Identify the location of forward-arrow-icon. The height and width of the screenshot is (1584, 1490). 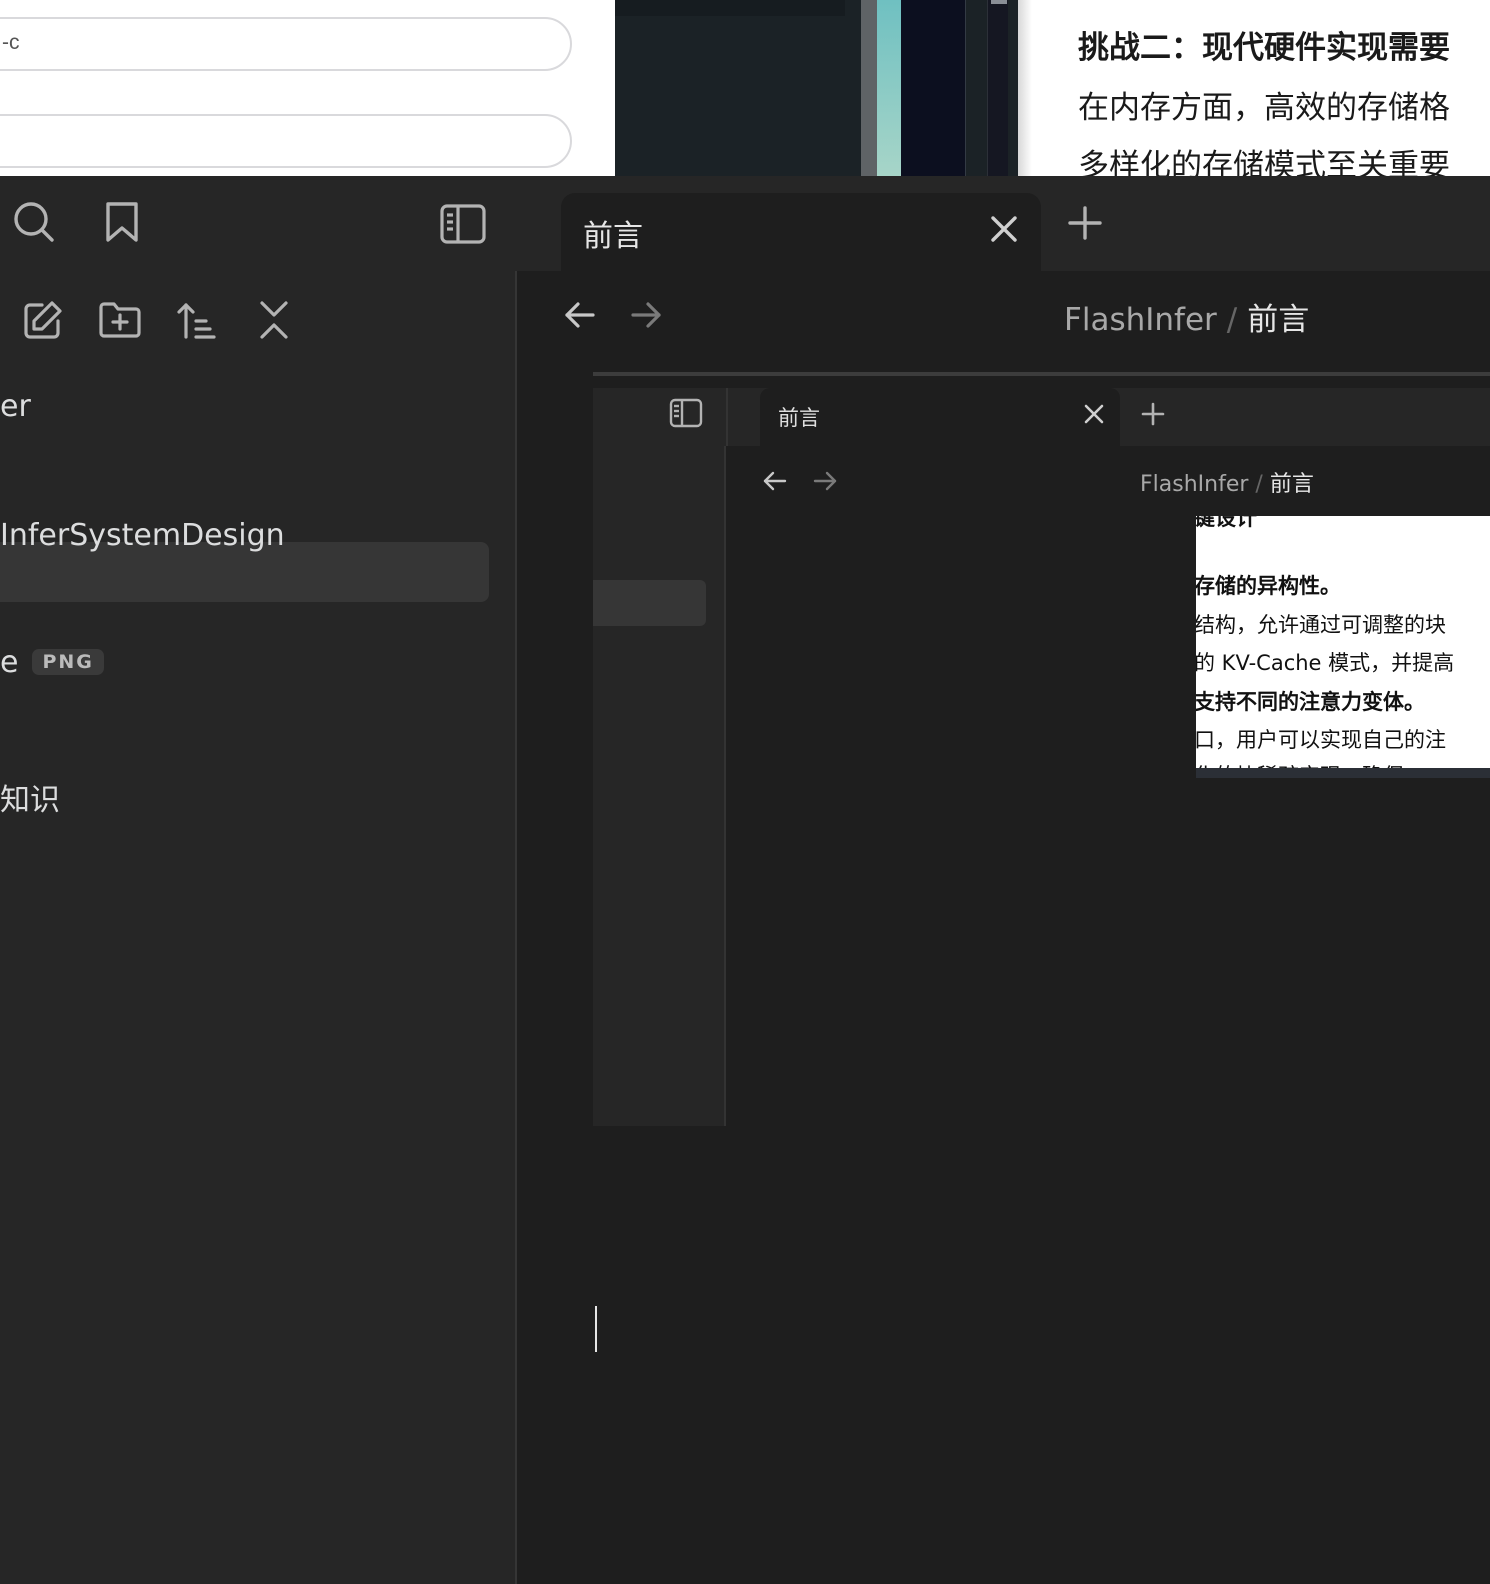
(646, 315).